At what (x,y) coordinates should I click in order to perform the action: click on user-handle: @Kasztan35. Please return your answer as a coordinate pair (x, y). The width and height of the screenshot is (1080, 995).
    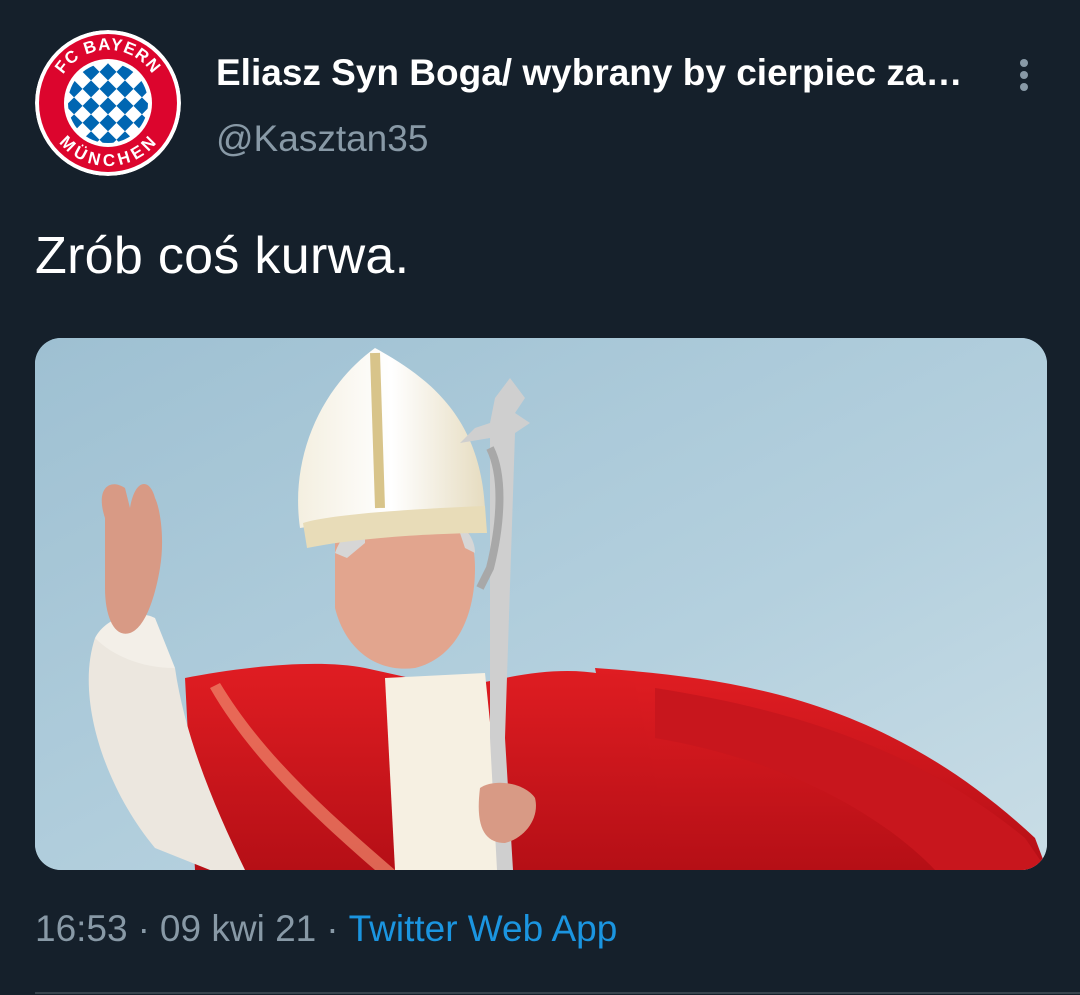
    Looking at the image, I should click on (322, 139).